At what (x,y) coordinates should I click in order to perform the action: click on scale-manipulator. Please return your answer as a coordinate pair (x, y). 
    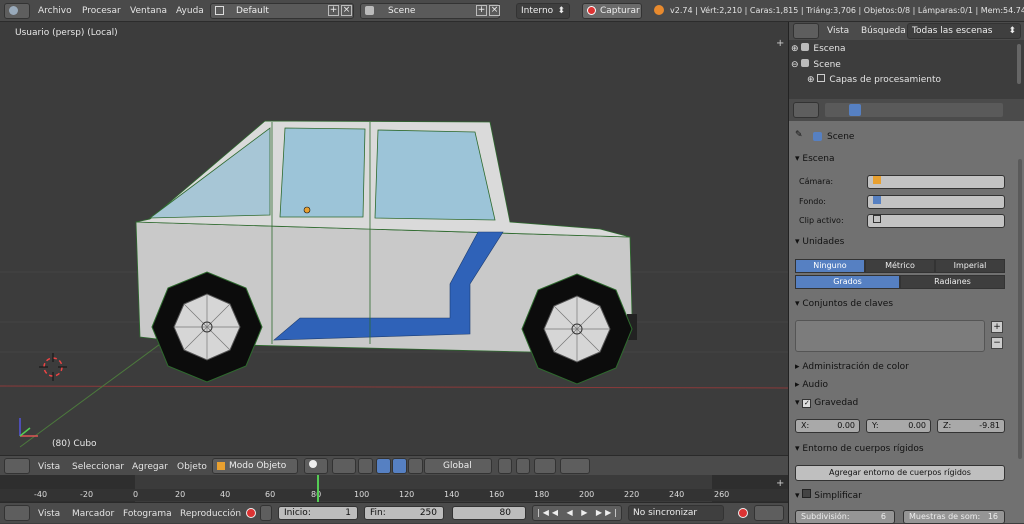
    Looking at the image, I should click on (415, 466).